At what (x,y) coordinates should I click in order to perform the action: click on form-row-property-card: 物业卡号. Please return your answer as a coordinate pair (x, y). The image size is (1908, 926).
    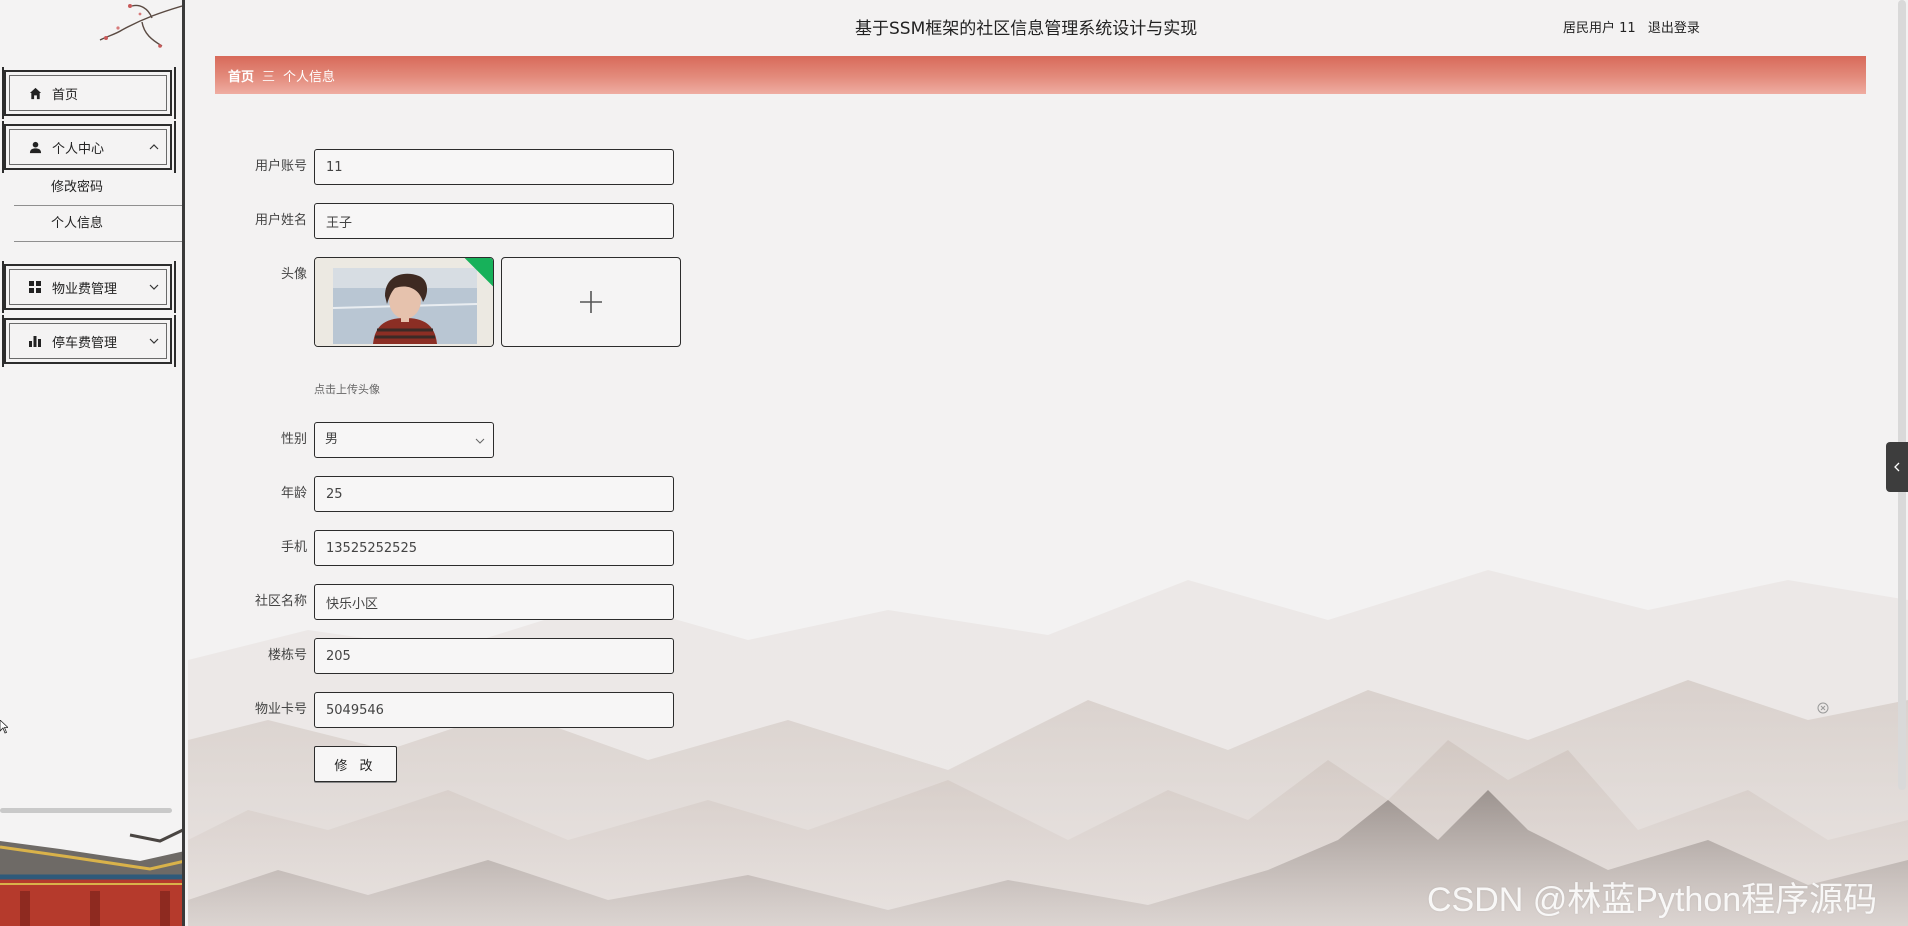
    Looking at the image, I should click on (515, 710).